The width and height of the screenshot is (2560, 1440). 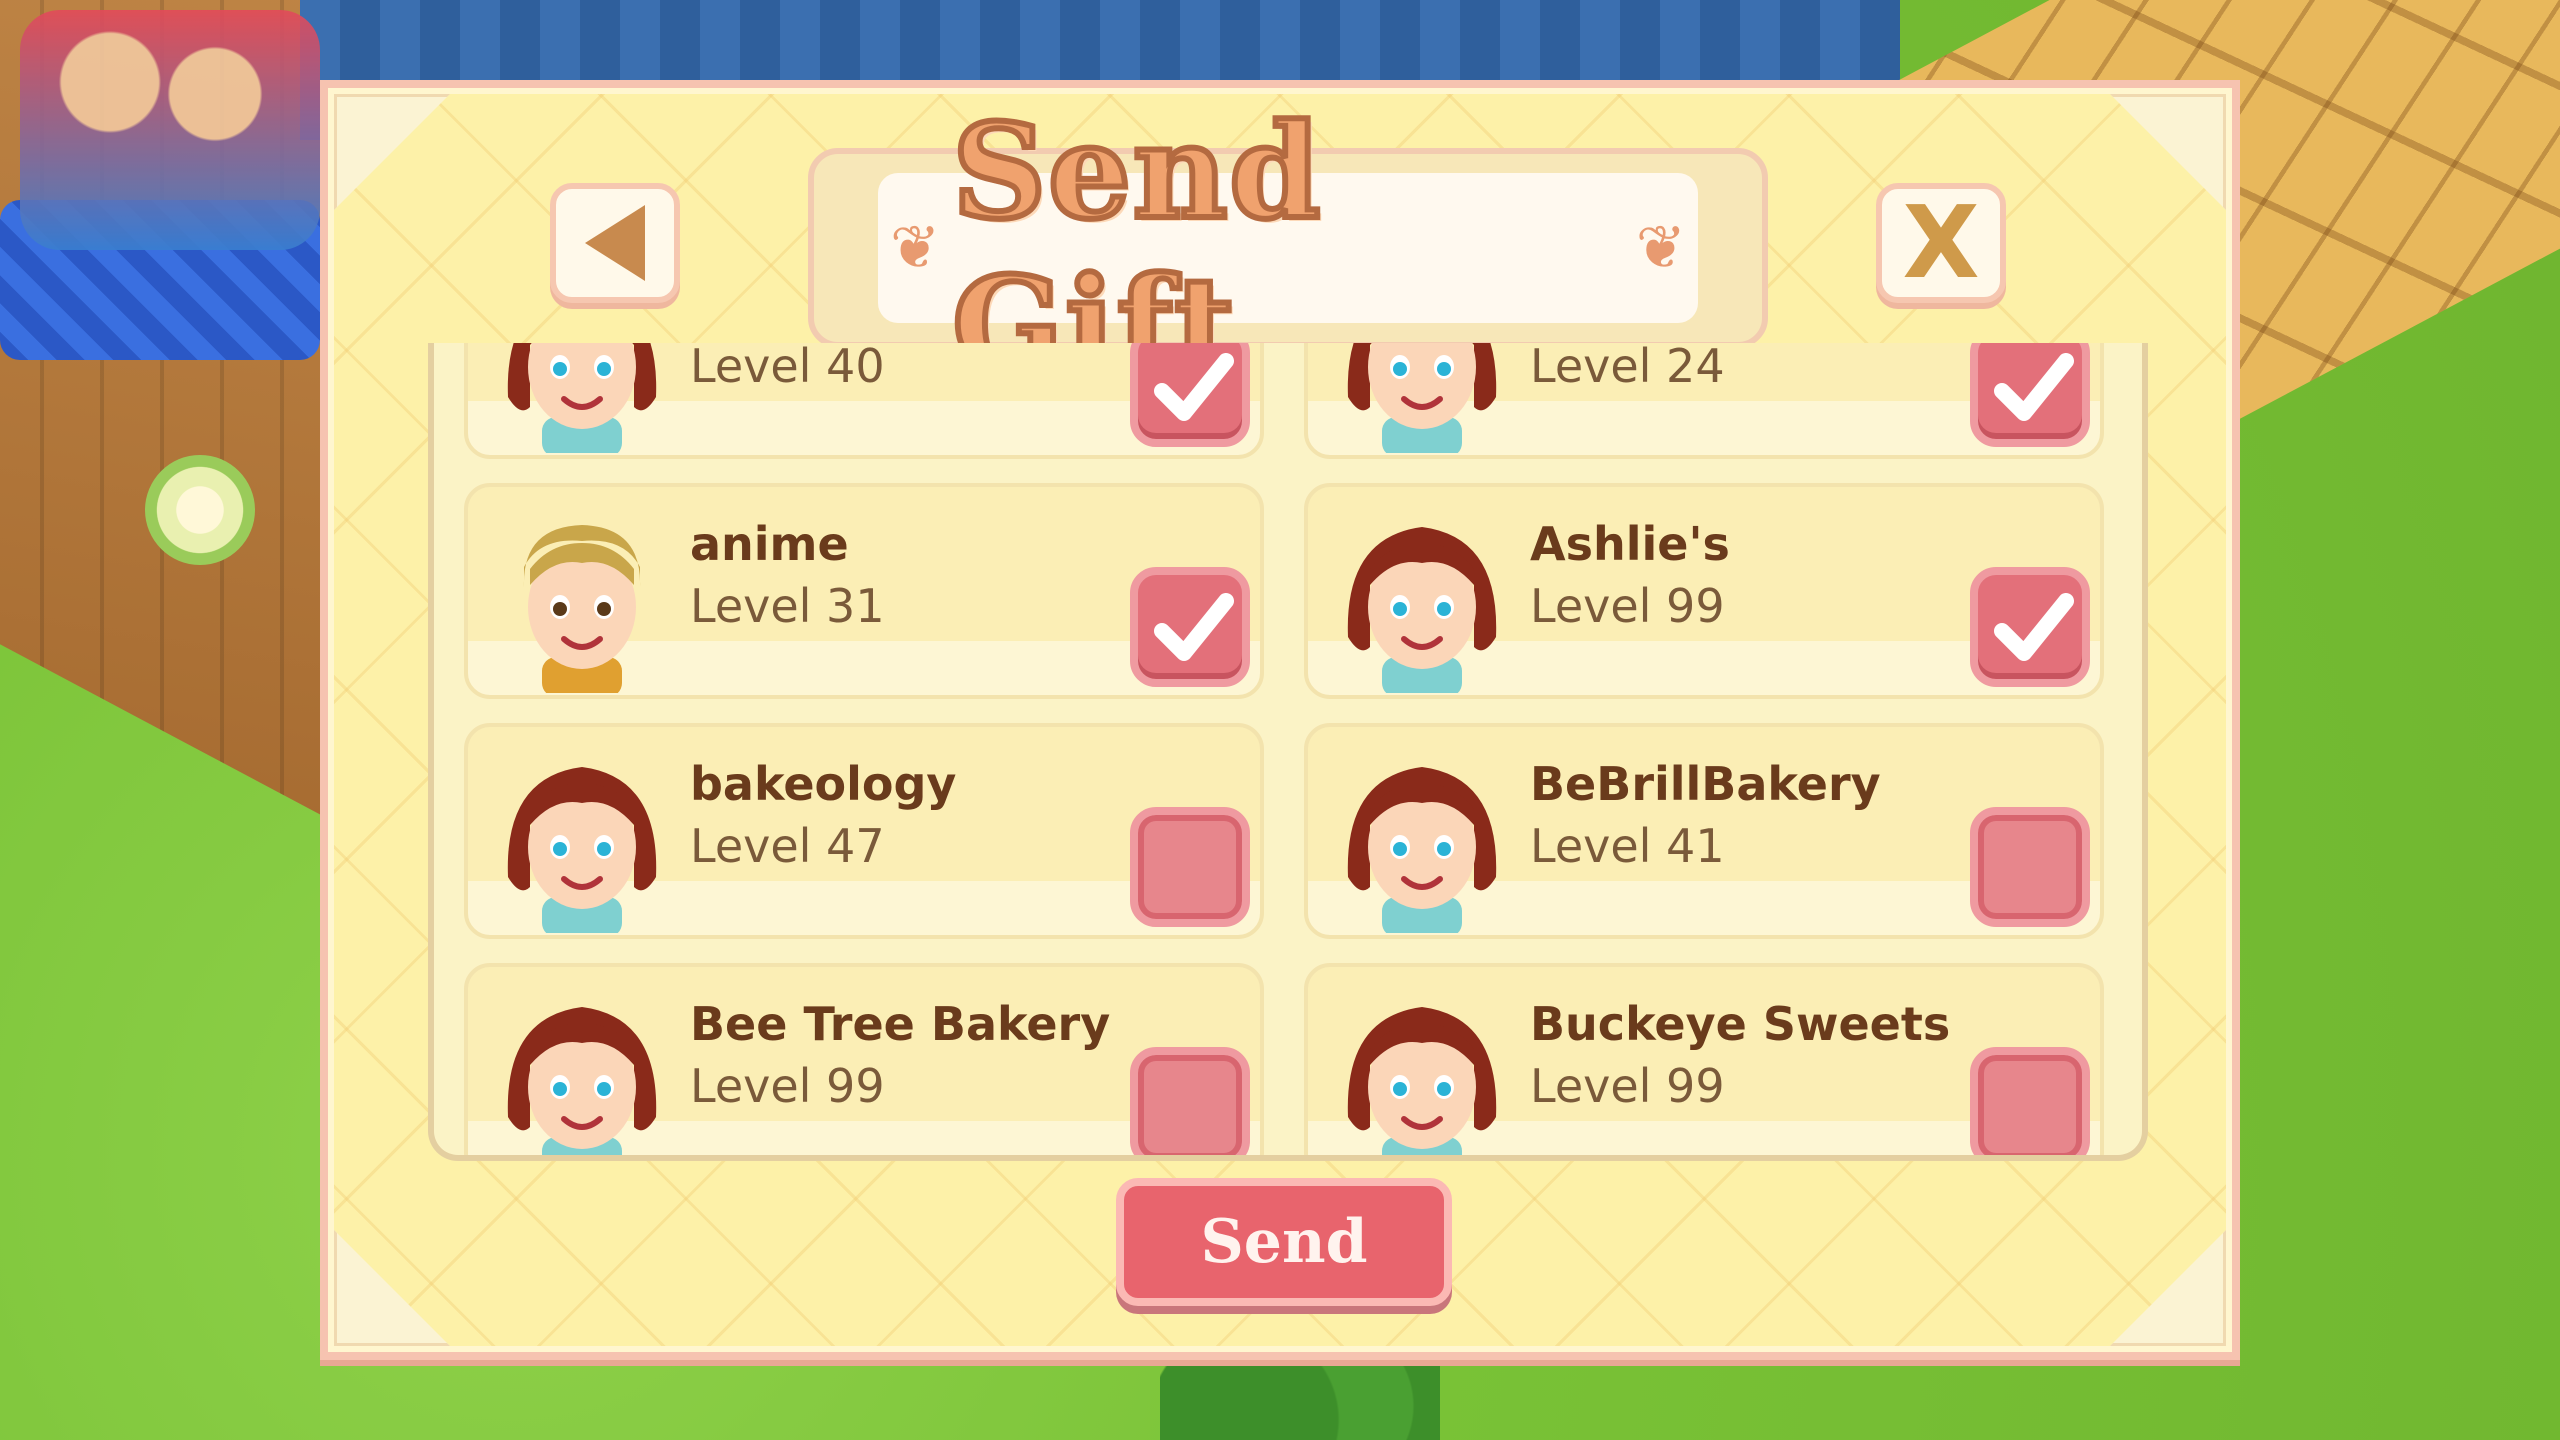 I want to click on friend-name: anime, so click(x=769, y=544).